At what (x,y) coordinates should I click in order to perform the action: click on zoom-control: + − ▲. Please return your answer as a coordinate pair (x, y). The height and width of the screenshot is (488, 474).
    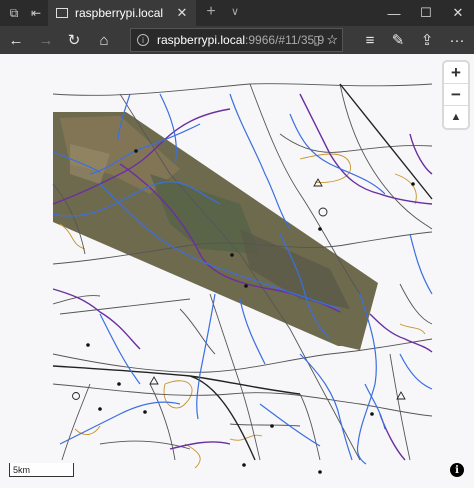
    Looking at the image, I should click on (456, 95).